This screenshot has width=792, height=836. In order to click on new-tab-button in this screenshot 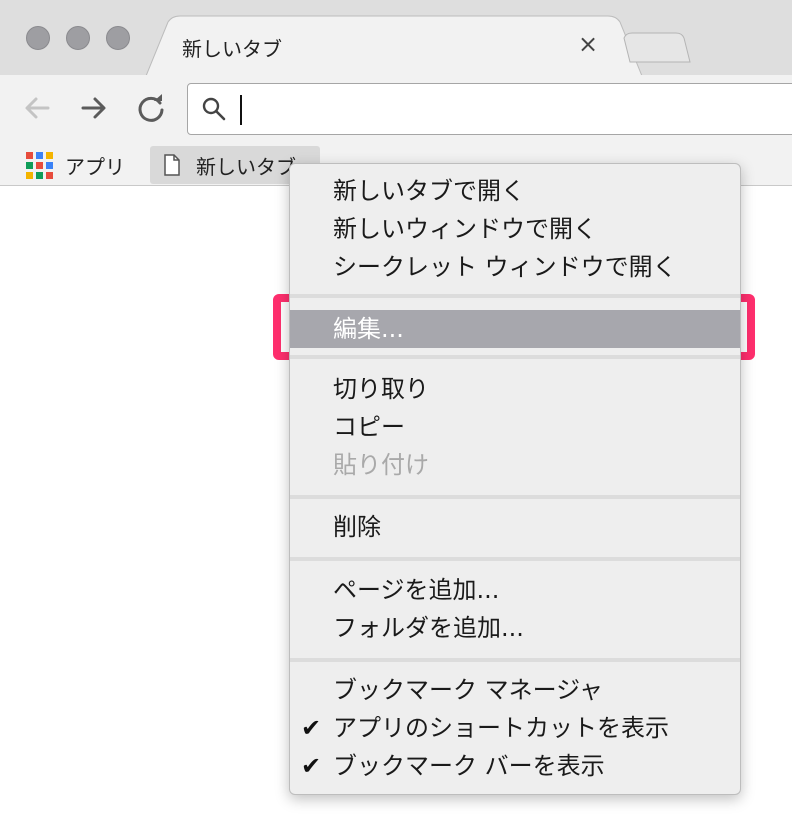, I will do `click(657, 47)`.